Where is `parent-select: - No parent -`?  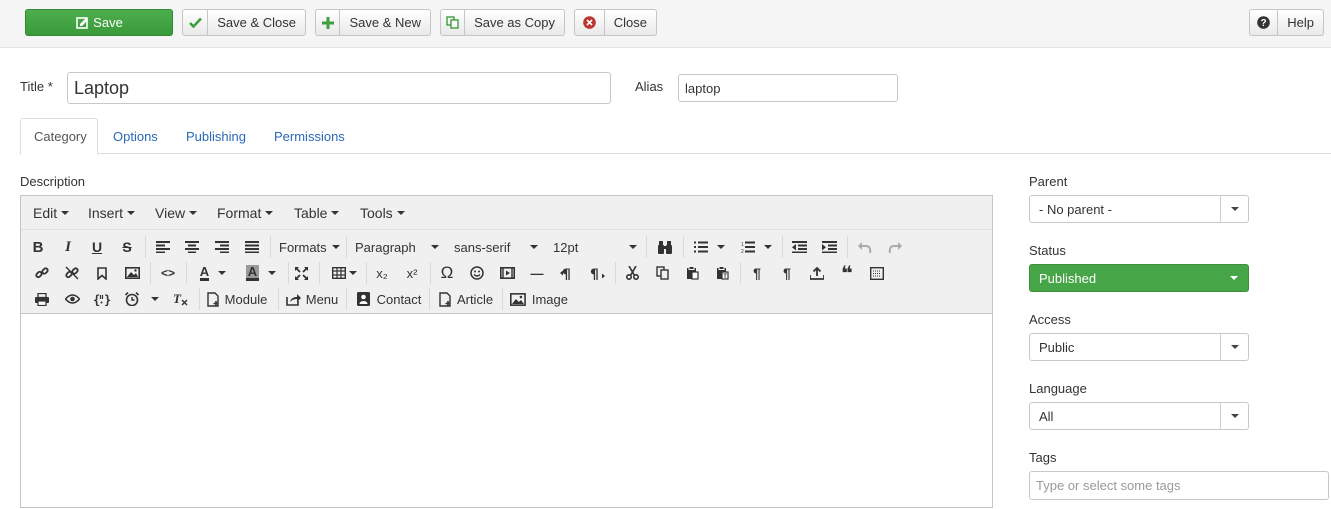 parent-select: - No parent - is located at coordinates (1139, 209).